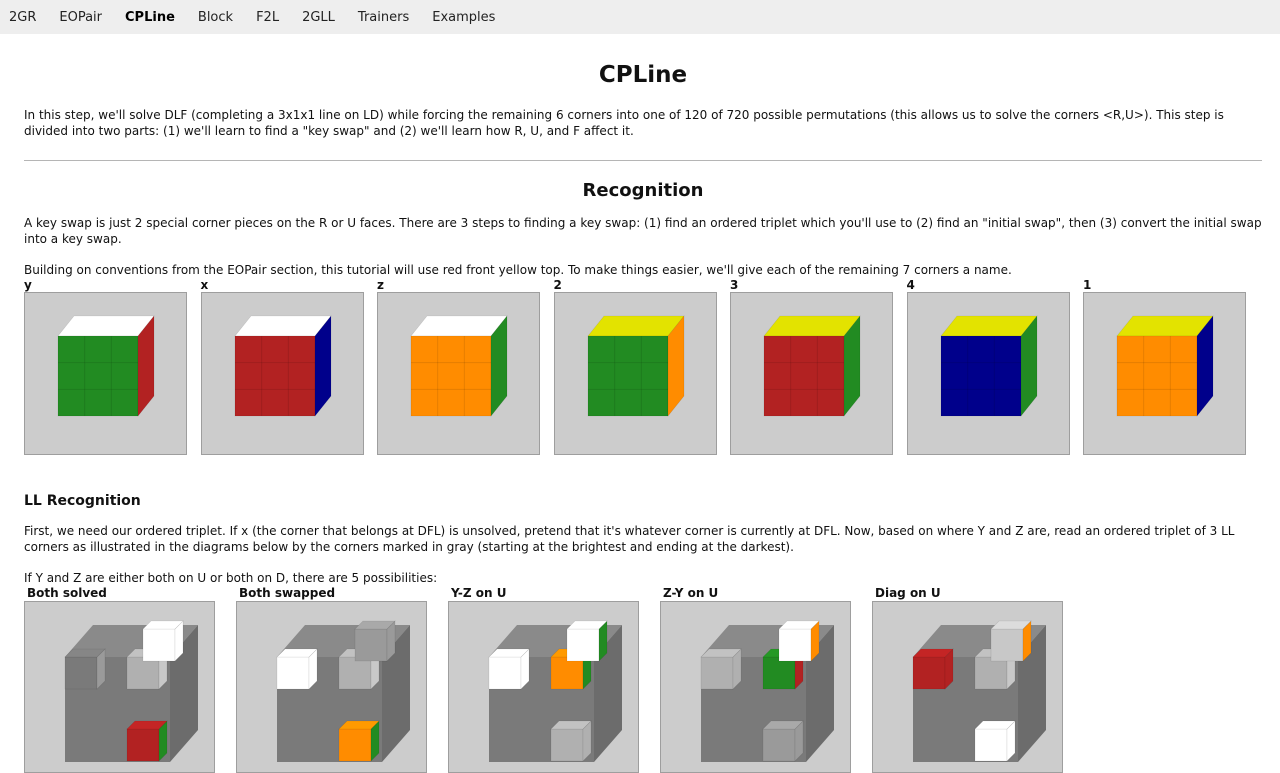 This screenshot has width=1280, height=773. I want to click on corner-label: 4, so click(910, 285).